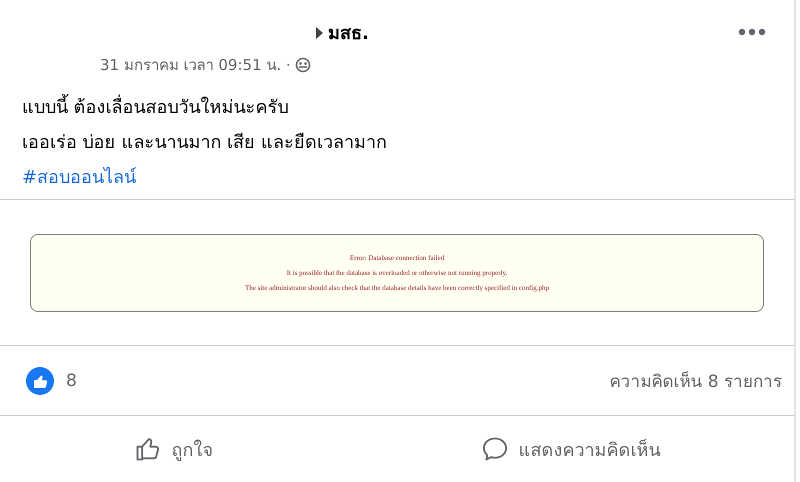 This screenshot has width=800, height=482. What do you see at coordinates (695, 380) in the screenshot?
I see `comment-count: ความคิดเห็น 8 รายการ` at bounding box center [695, 380].